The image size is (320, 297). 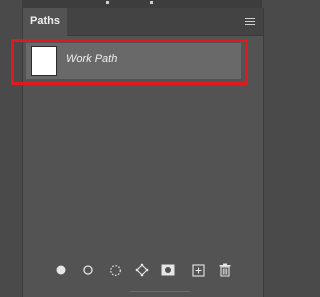 What do you see at coordinates (198, 270) in the screenshot?
I see `new-path-icon` at bounding box center [198, 270].